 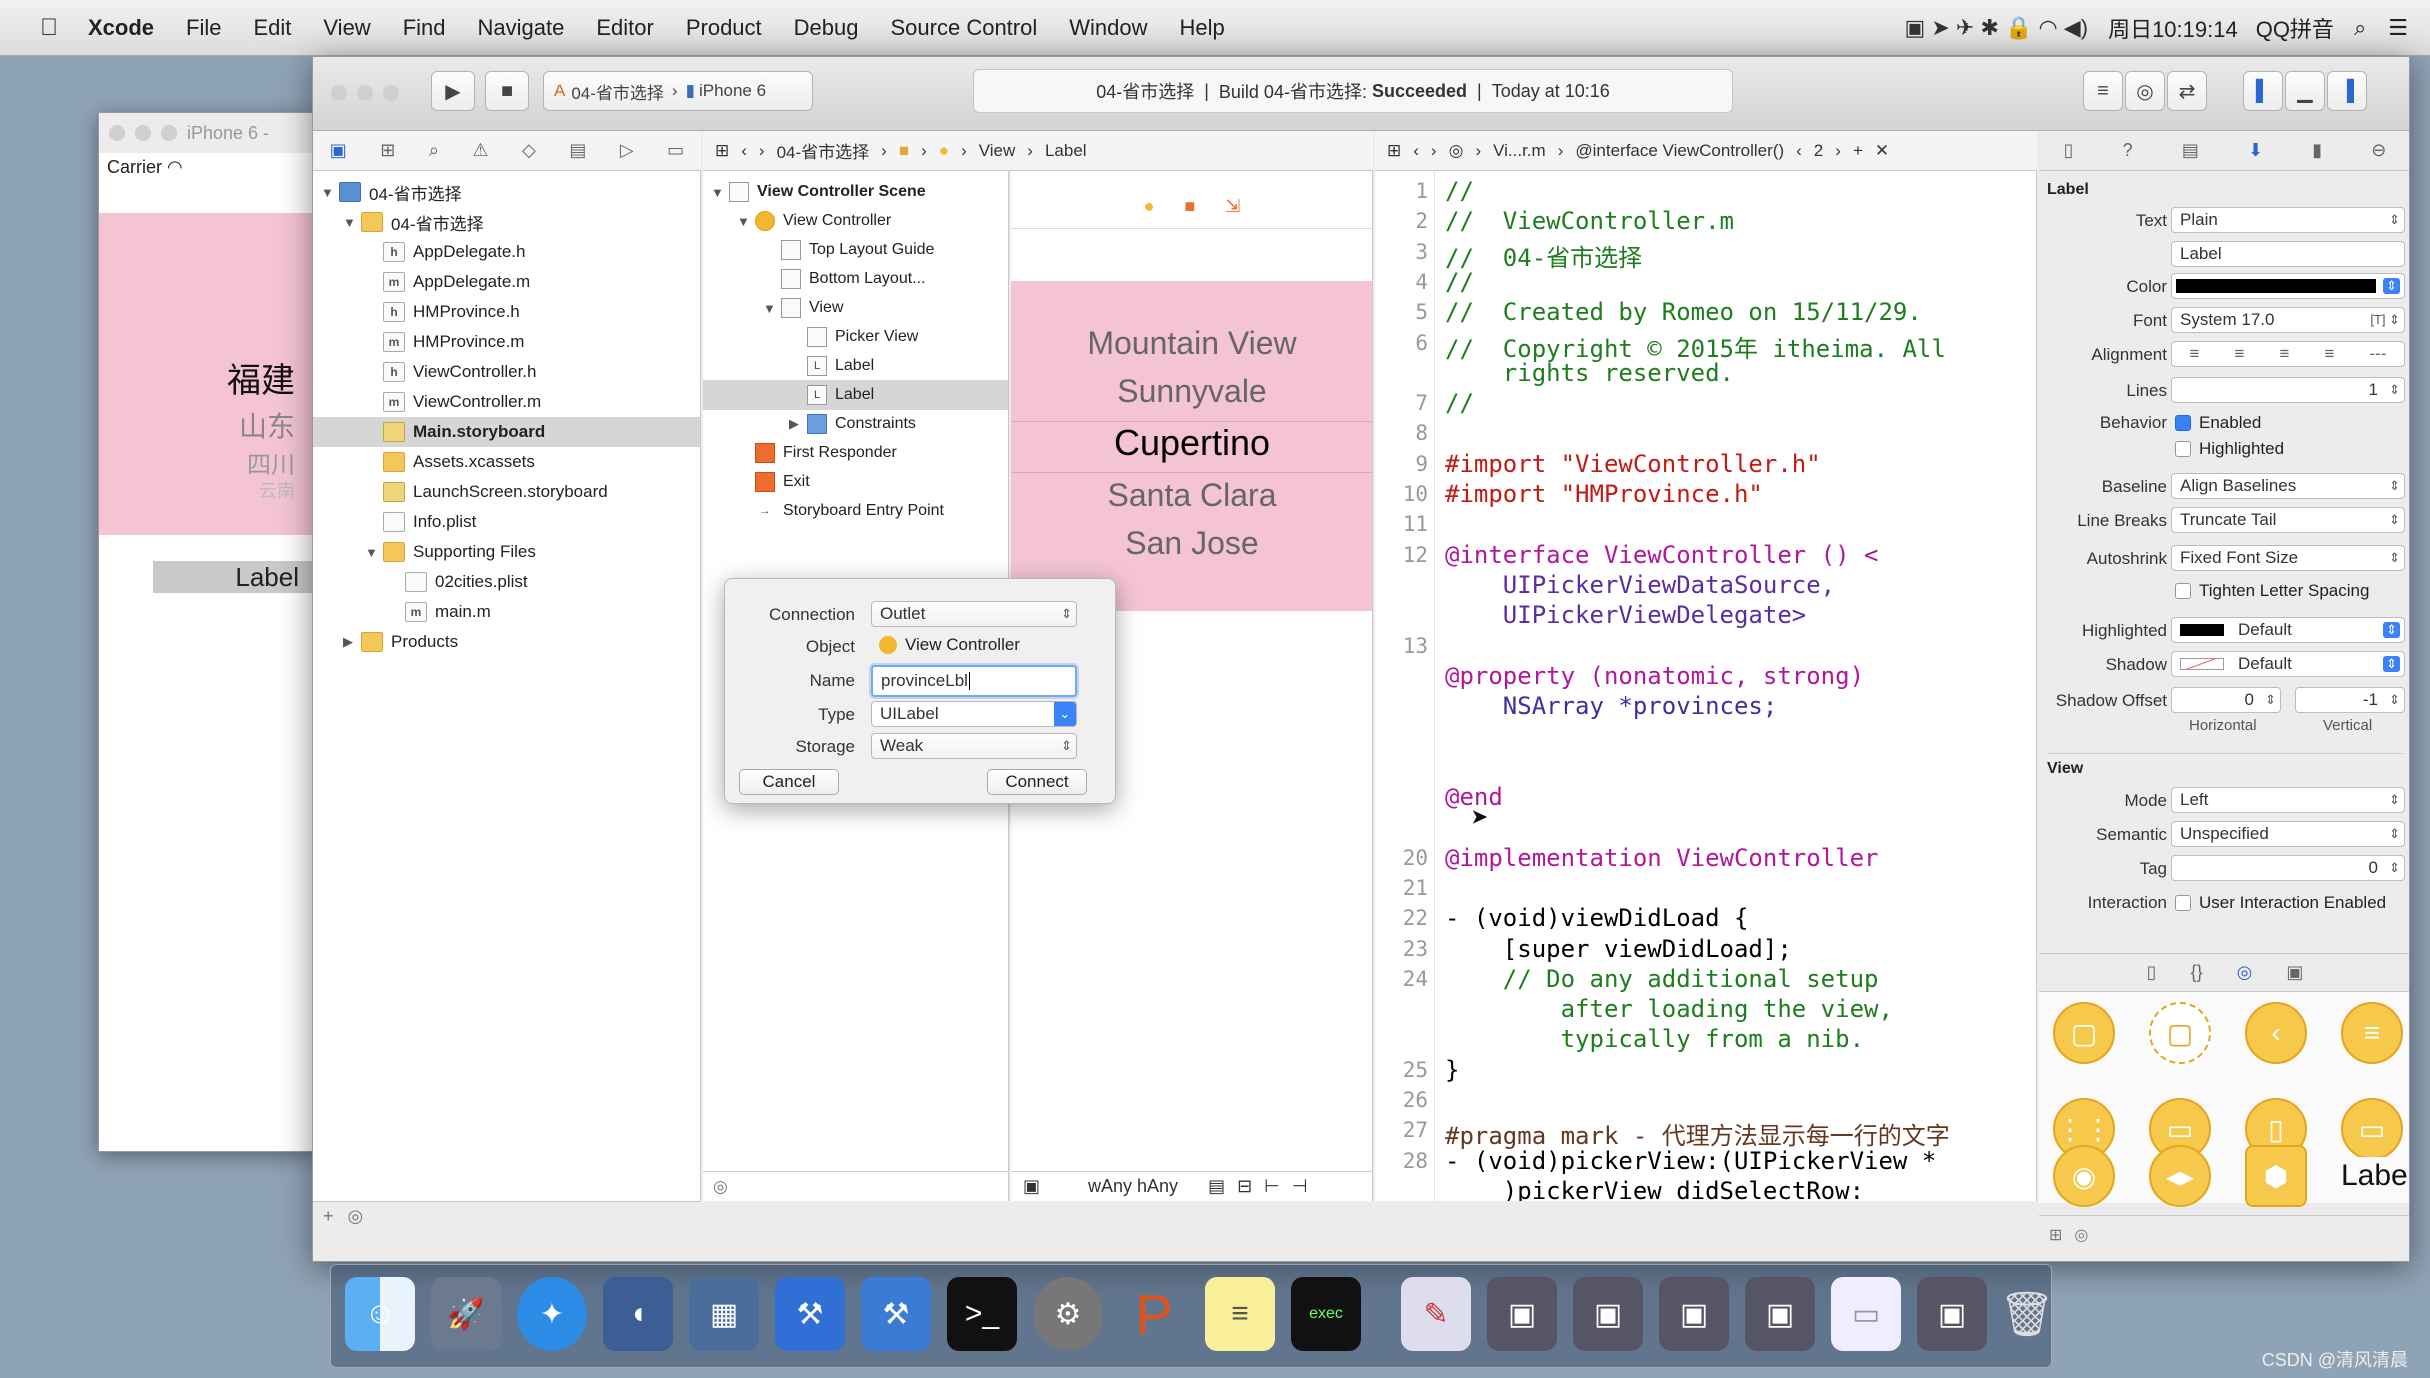 I want to click on outline-item: Exit, so click(x=855, y=482).